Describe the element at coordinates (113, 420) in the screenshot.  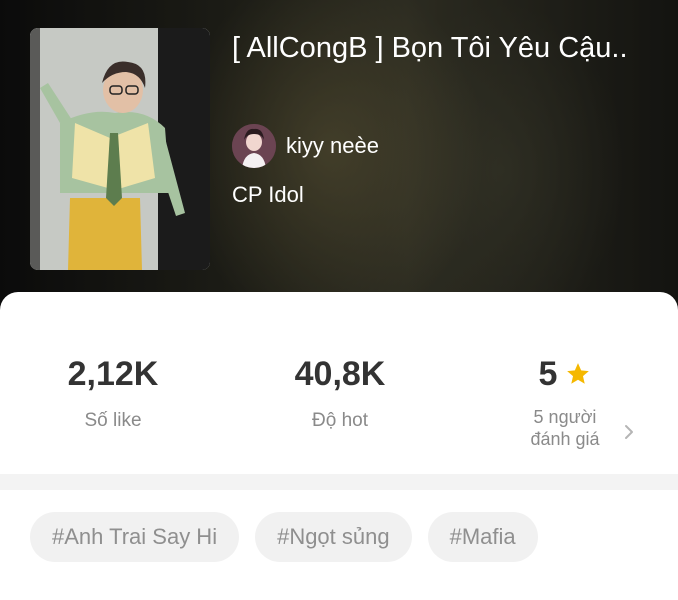
I see `likes-label: Số like` at that location.